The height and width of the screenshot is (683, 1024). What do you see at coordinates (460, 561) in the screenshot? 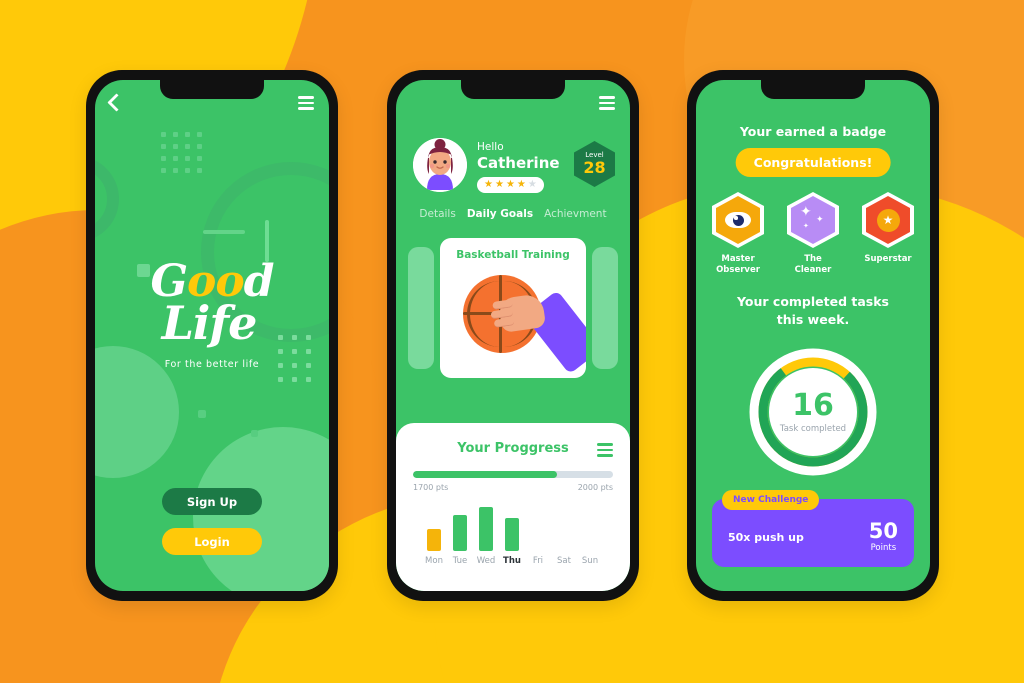
I see `day-label-tue: Tue` at bounding box center [460, 561].